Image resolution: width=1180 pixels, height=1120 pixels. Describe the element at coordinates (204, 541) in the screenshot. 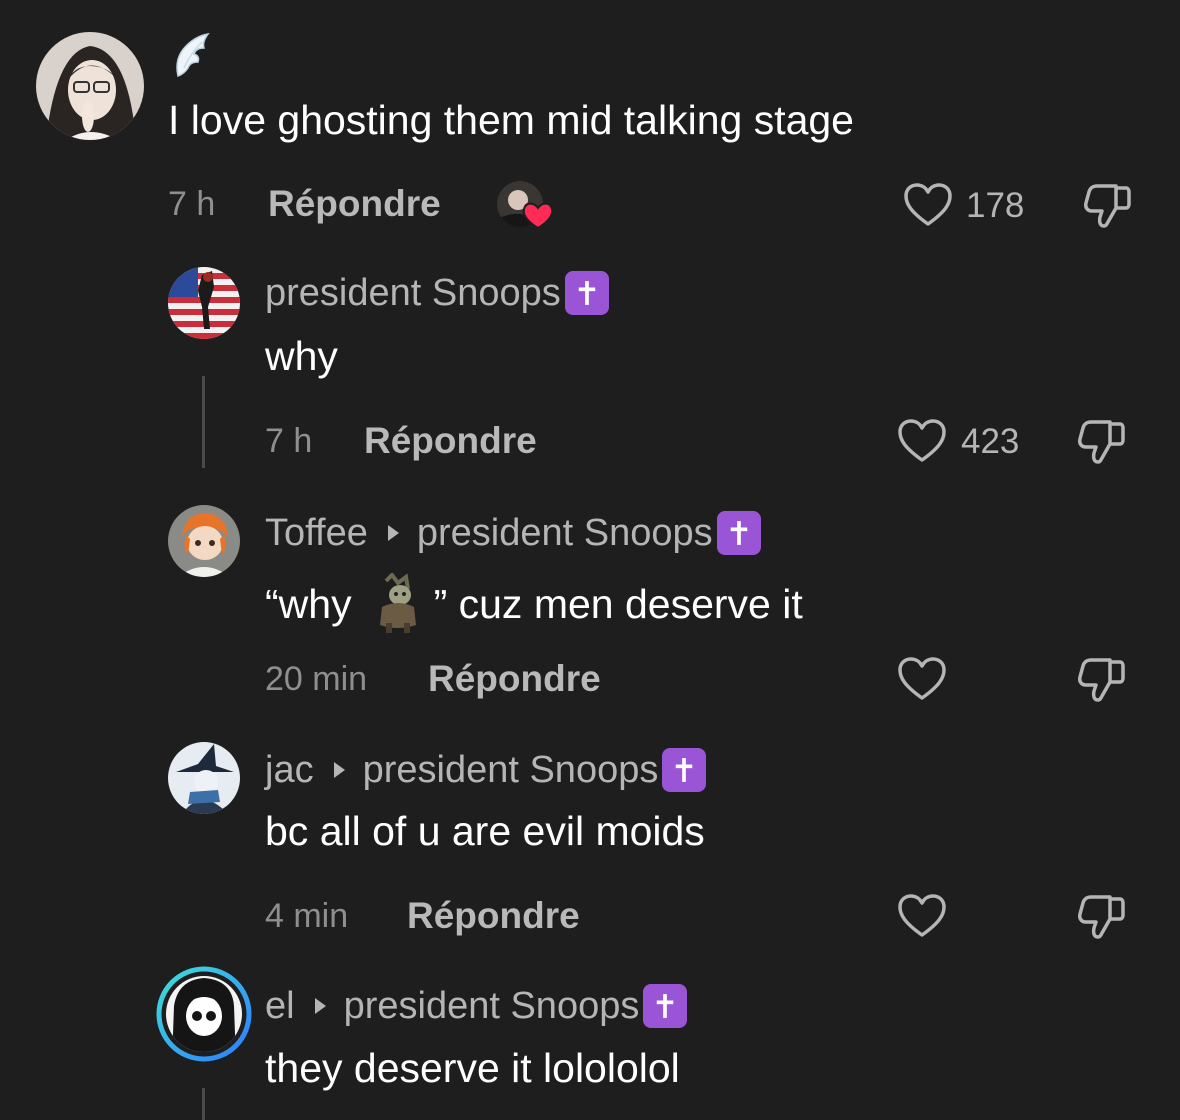

I see `avatar-toffee` at that location.